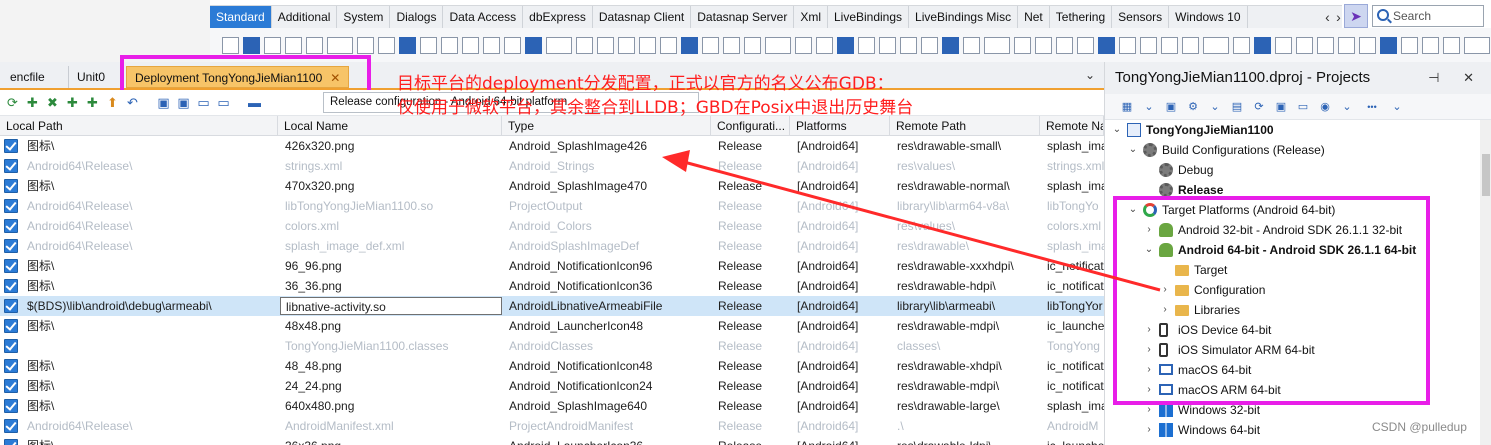 This screenshot has width=1491, height=445. I want to click on arrow-line, so click(922, 226).